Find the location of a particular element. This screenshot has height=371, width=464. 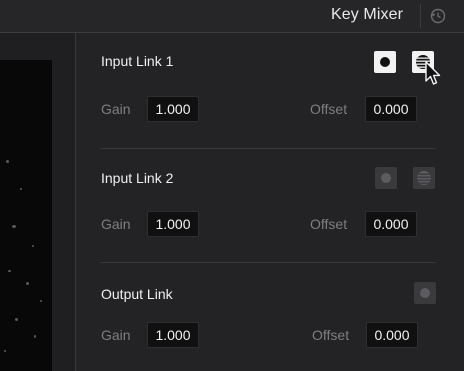

input-link-1-offset-label: Offset is located at coordinates (329, 109).